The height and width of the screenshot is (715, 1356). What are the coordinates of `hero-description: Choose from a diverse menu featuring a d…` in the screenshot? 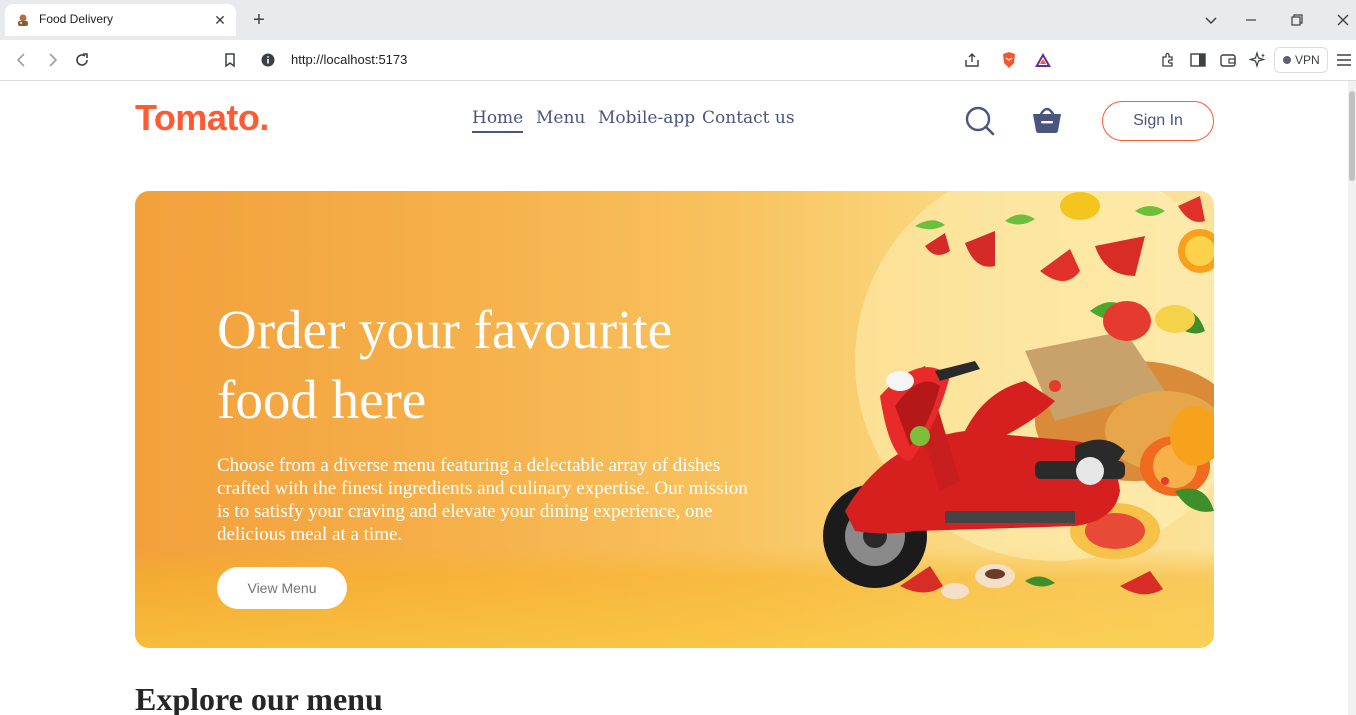 It's located at (482, 500).